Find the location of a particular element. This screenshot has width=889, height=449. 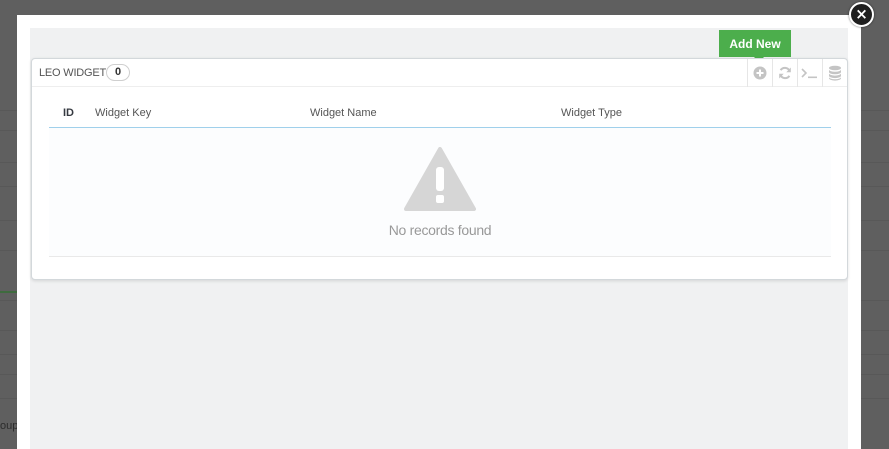

count-badge: 0 is located at coordinates (118, 72).